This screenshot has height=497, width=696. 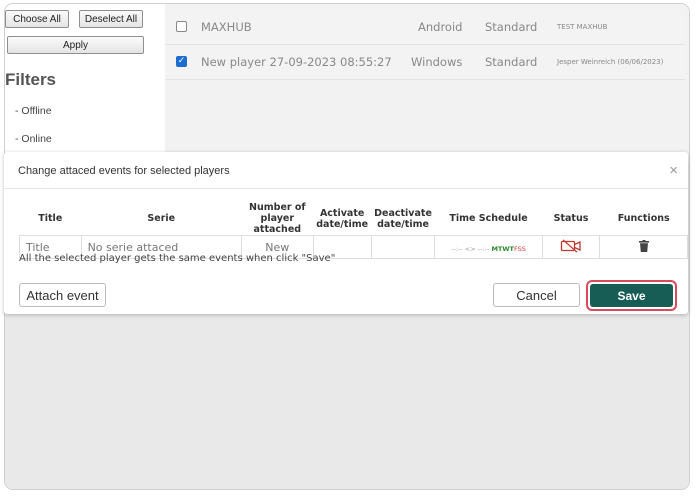 What do you see at coordinates (437, 62) in the screenshot?
I see `player-os: Windows` at bounding box center [437, 62].